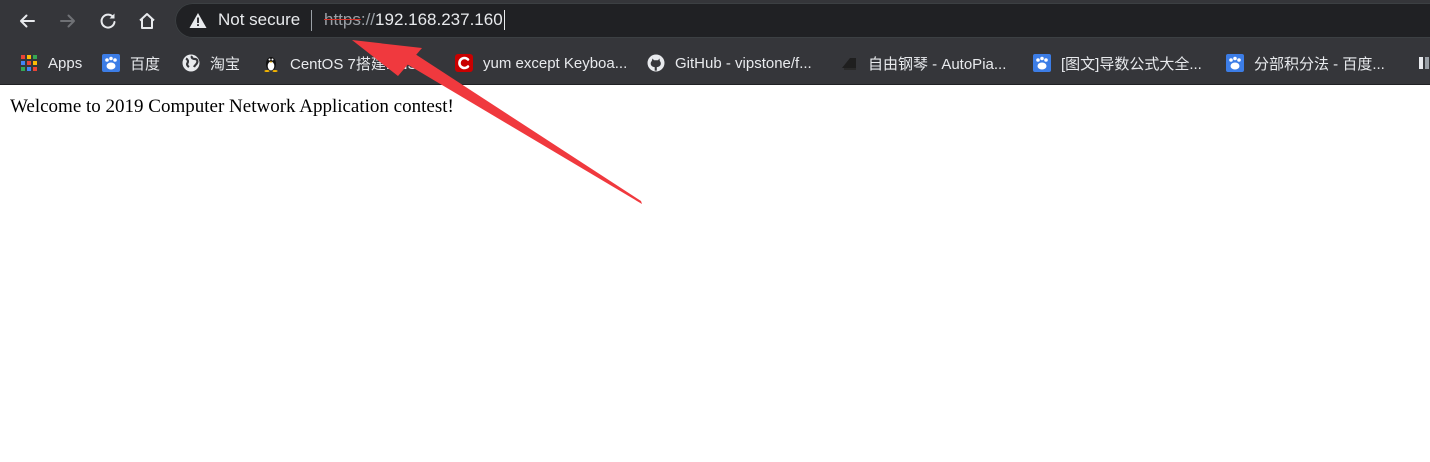 The height and width of the screenshot is (462, 1430). I want to click on bookmark-apps: Apps, so click(51, 63).